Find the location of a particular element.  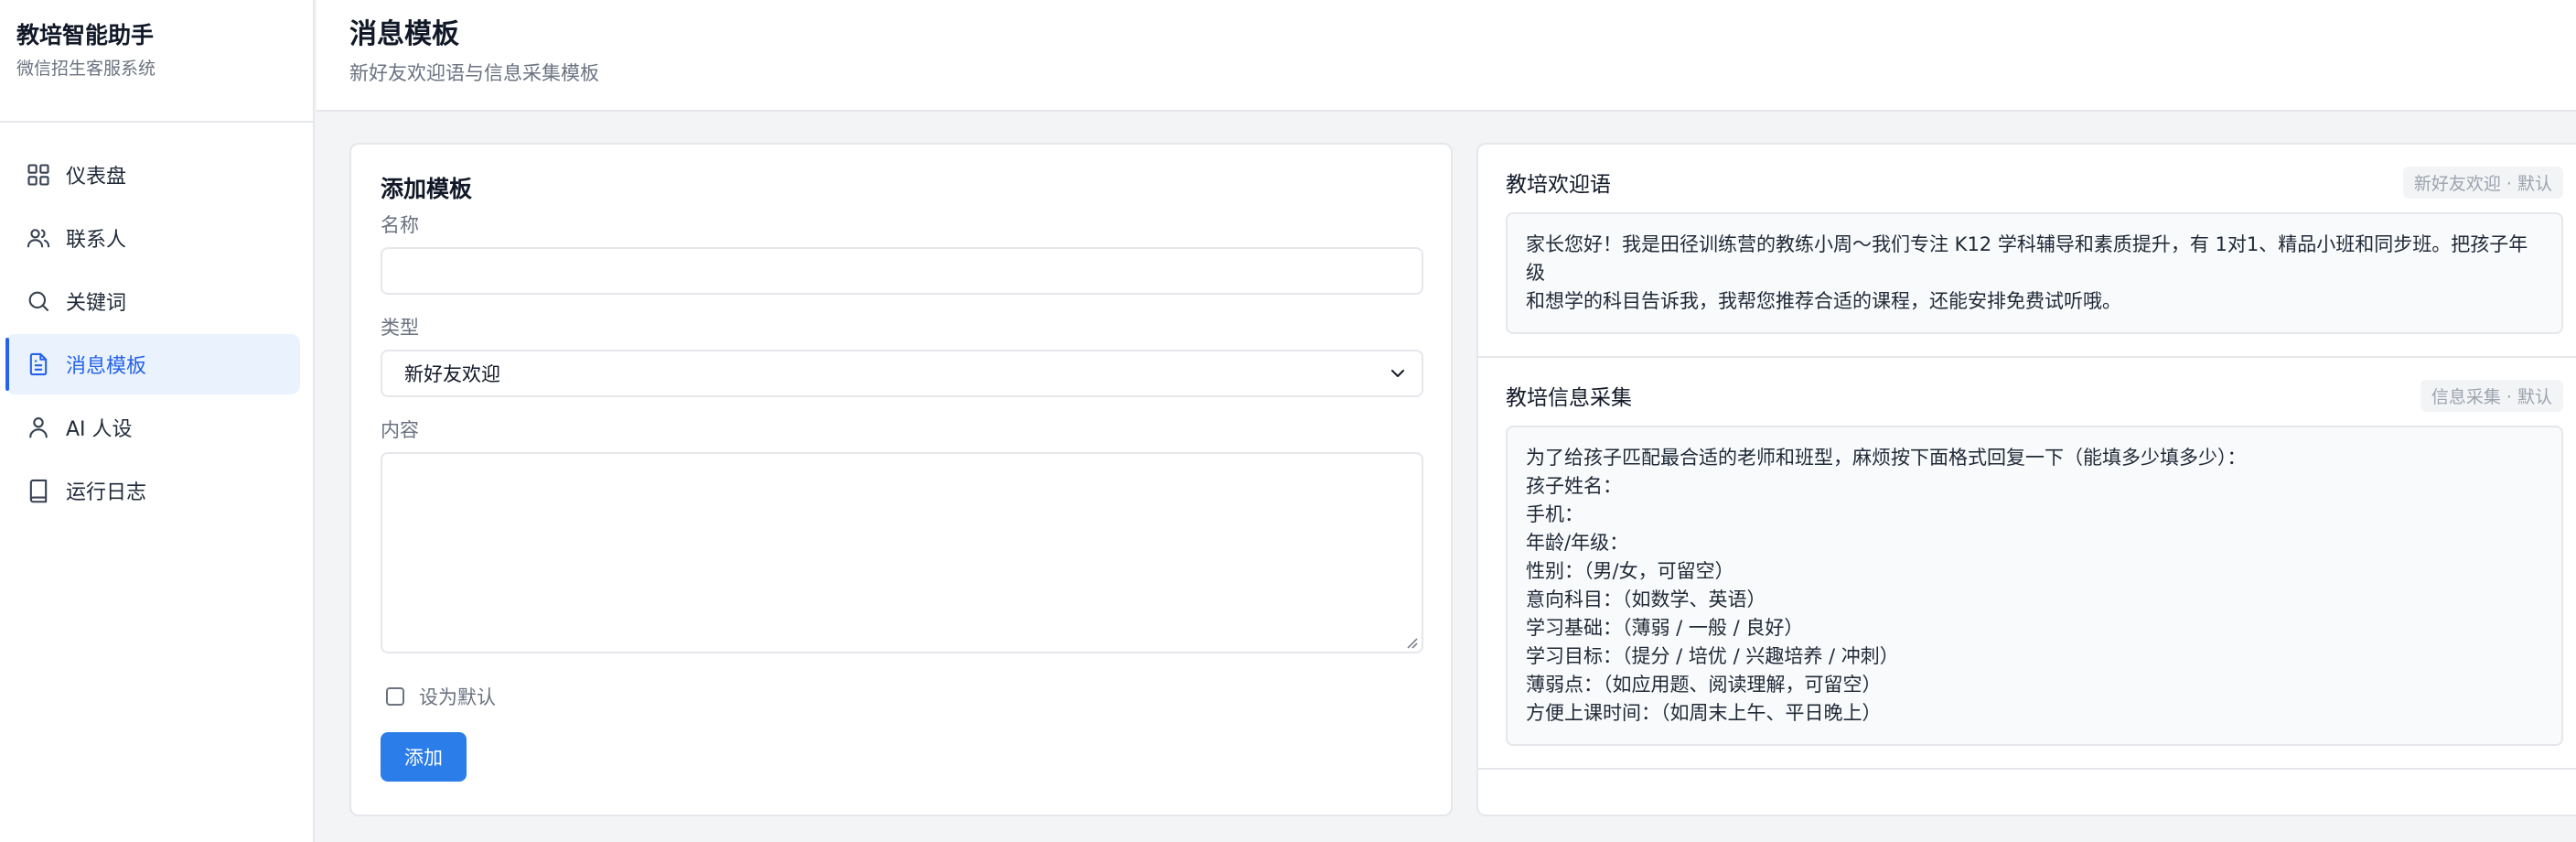

sidebar-nav: 仪表盘 联系人 关键词 消息模板 AI 人设 运行日志 is located at coordinates (156, 322).